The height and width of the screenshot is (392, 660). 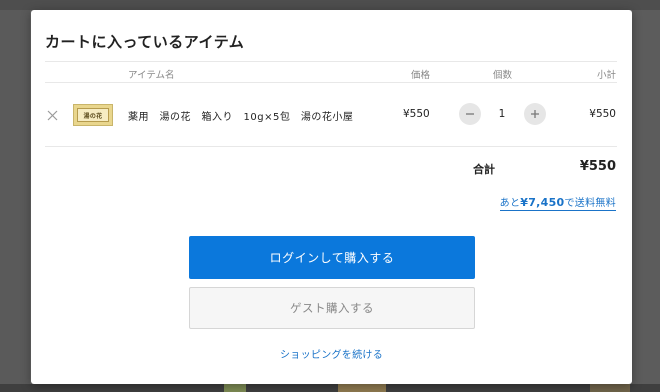 I want to click on decrease-quantity-button, so click(x=470, y=114).